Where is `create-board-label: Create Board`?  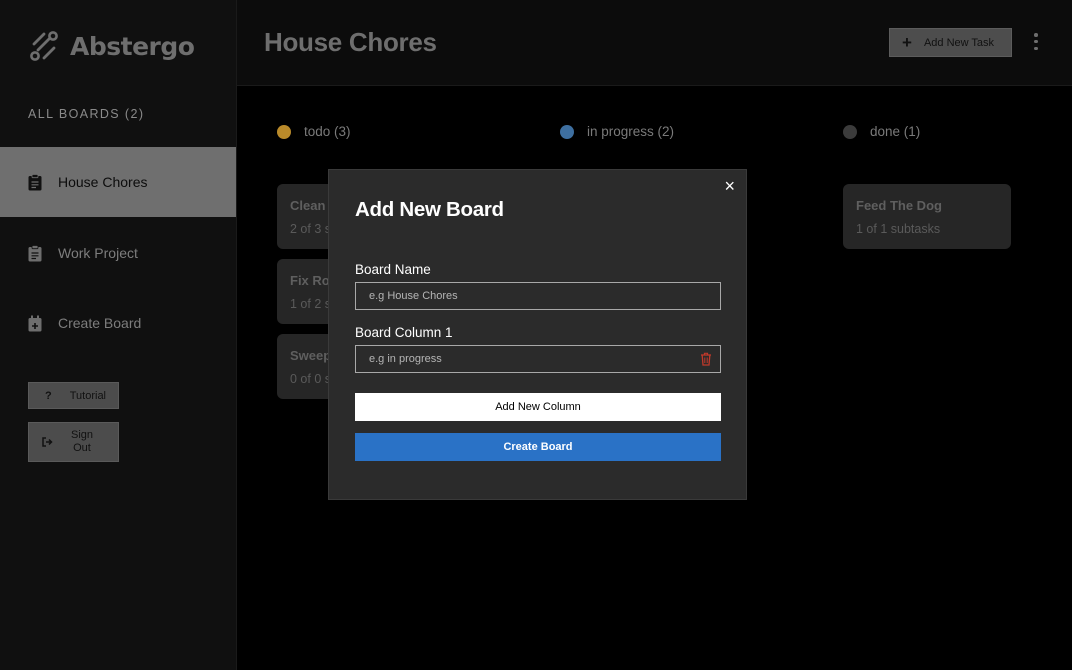
create-board-label: Create Board is located at coordinates (100, 323).